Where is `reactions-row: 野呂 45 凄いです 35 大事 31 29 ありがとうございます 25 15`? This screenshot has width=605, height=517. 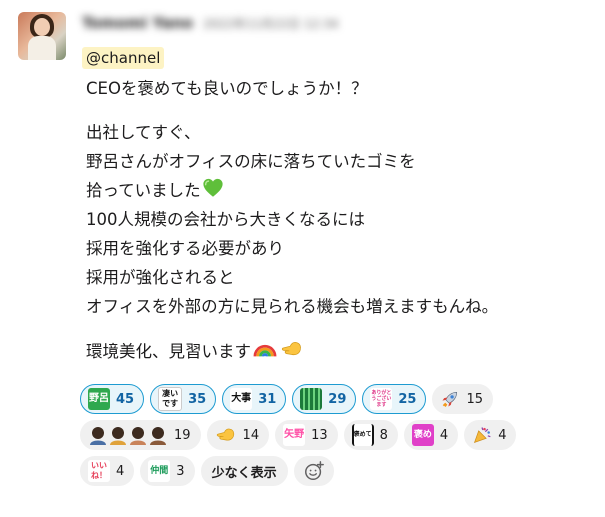 reactions-row: 野呂 45 凄いです 35 大事 31 29 ありがとうございます 25 15 is located at coordinates (330, 399).